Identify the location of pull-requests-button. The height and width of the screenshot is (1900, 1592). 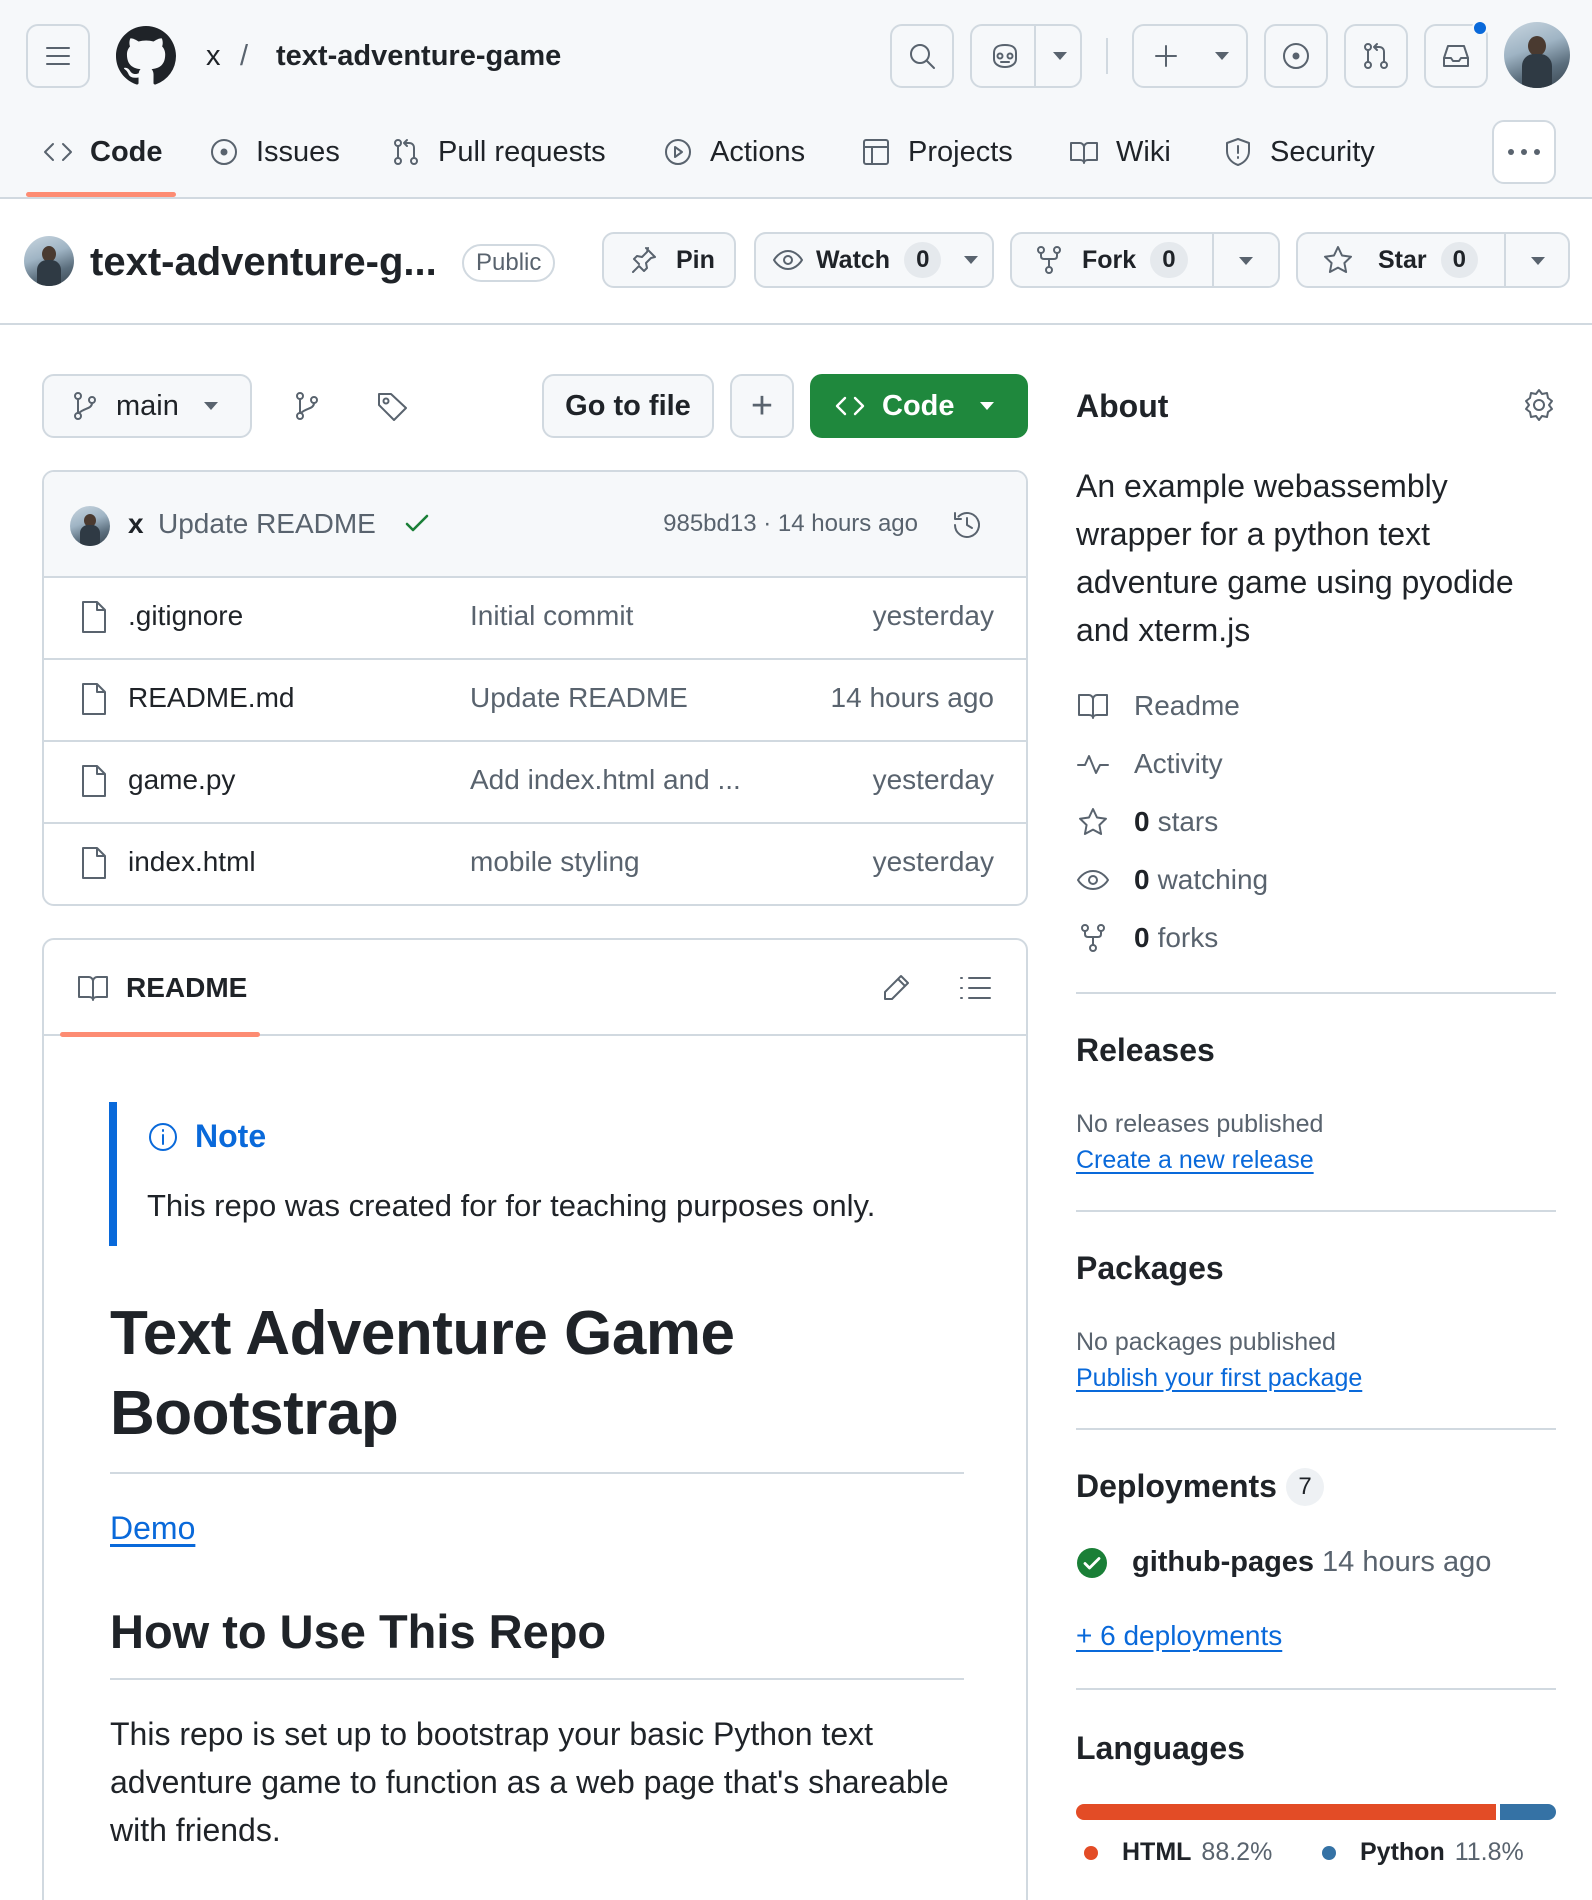
(1376, 56).